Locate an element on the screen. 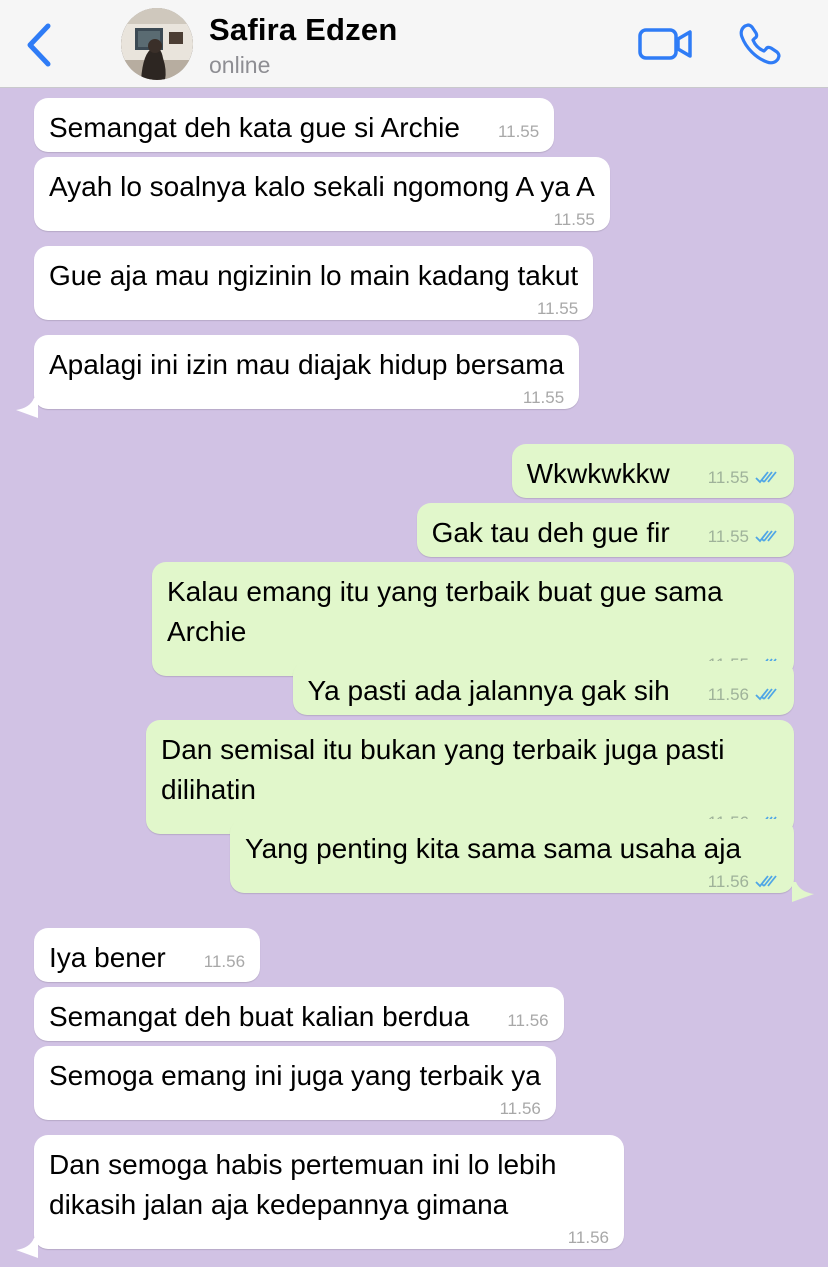 This screenshot has width=828, height=1267. message-text: Semangat deh buat kalian berdua is located at coordinates (259, 1016).